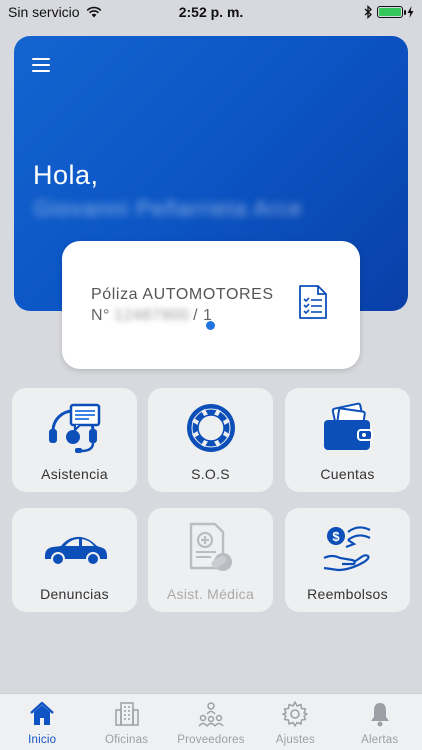  I want to click on tile-sos: S.O.S, so click(210, 440).